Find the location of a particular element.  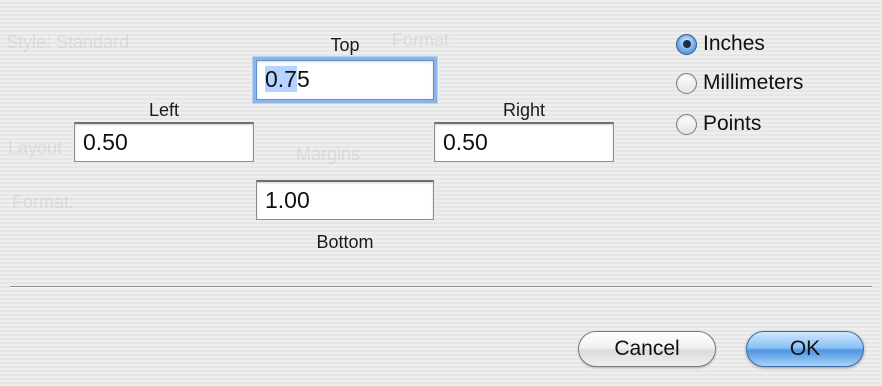

radio-dot-icon is located at coordinates (686, 44).